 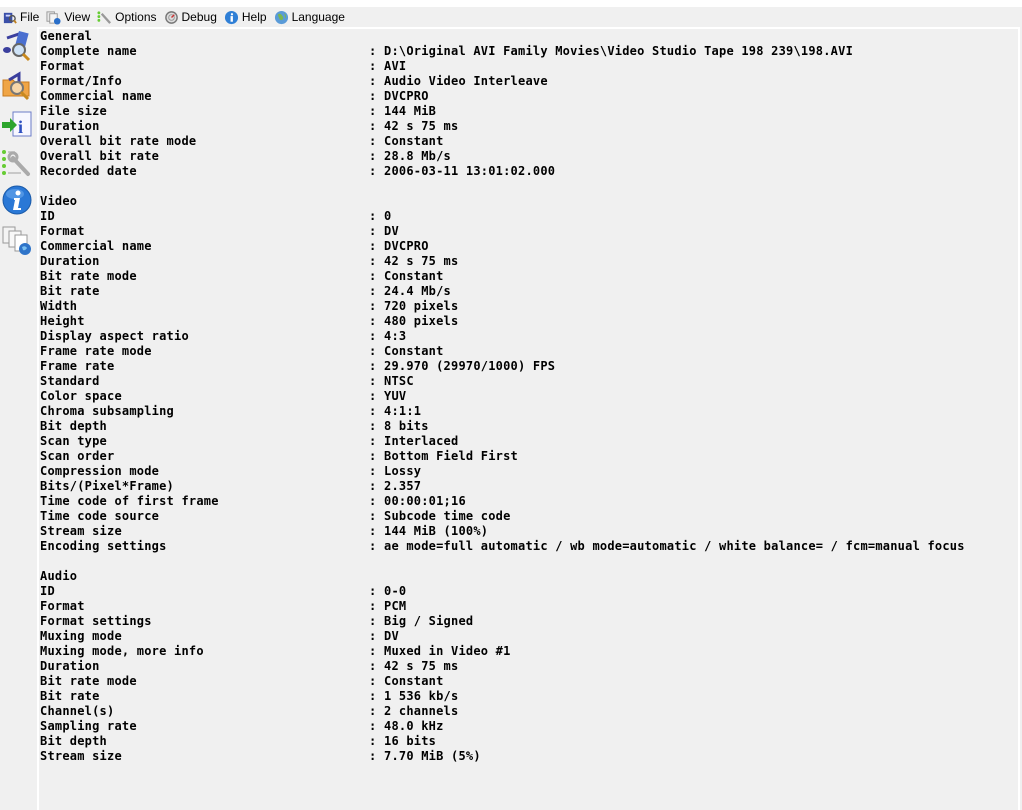 I want to click on field-label: Bits/(Pixel*Frame), so click(x=107, y=486).